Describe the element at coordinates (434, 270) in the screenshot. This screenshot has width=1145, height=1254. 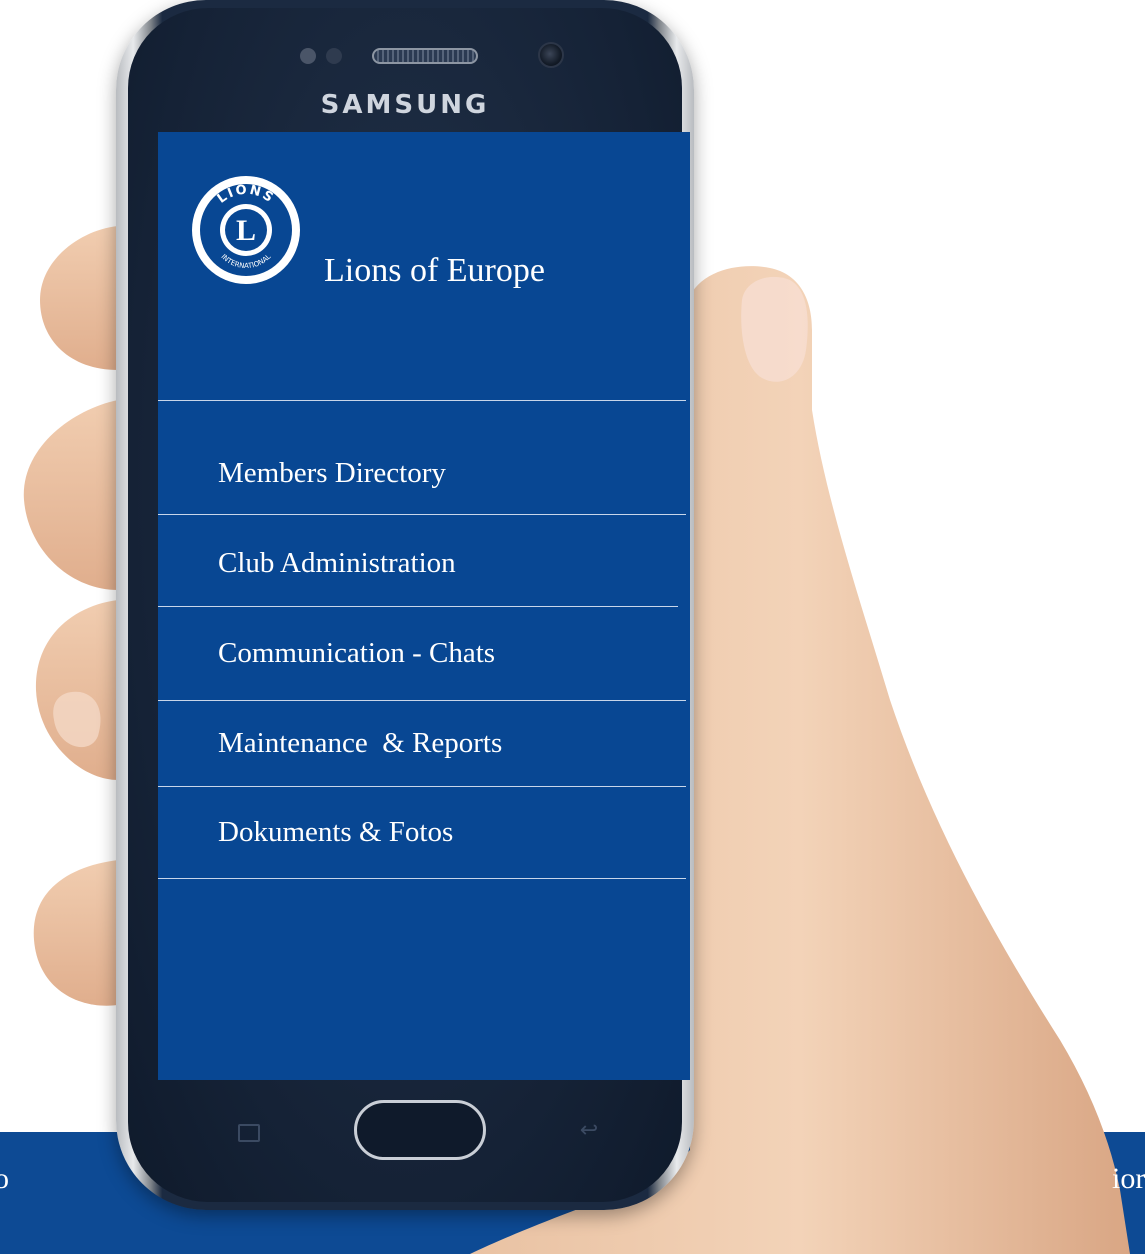
I see `app-title: Lions of Europe` at that location.